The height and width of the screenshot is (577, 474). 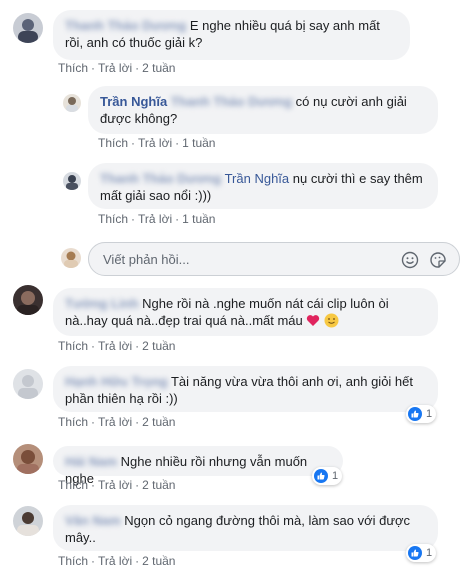 I want to click on reply-input, so click(x=243, y=259).